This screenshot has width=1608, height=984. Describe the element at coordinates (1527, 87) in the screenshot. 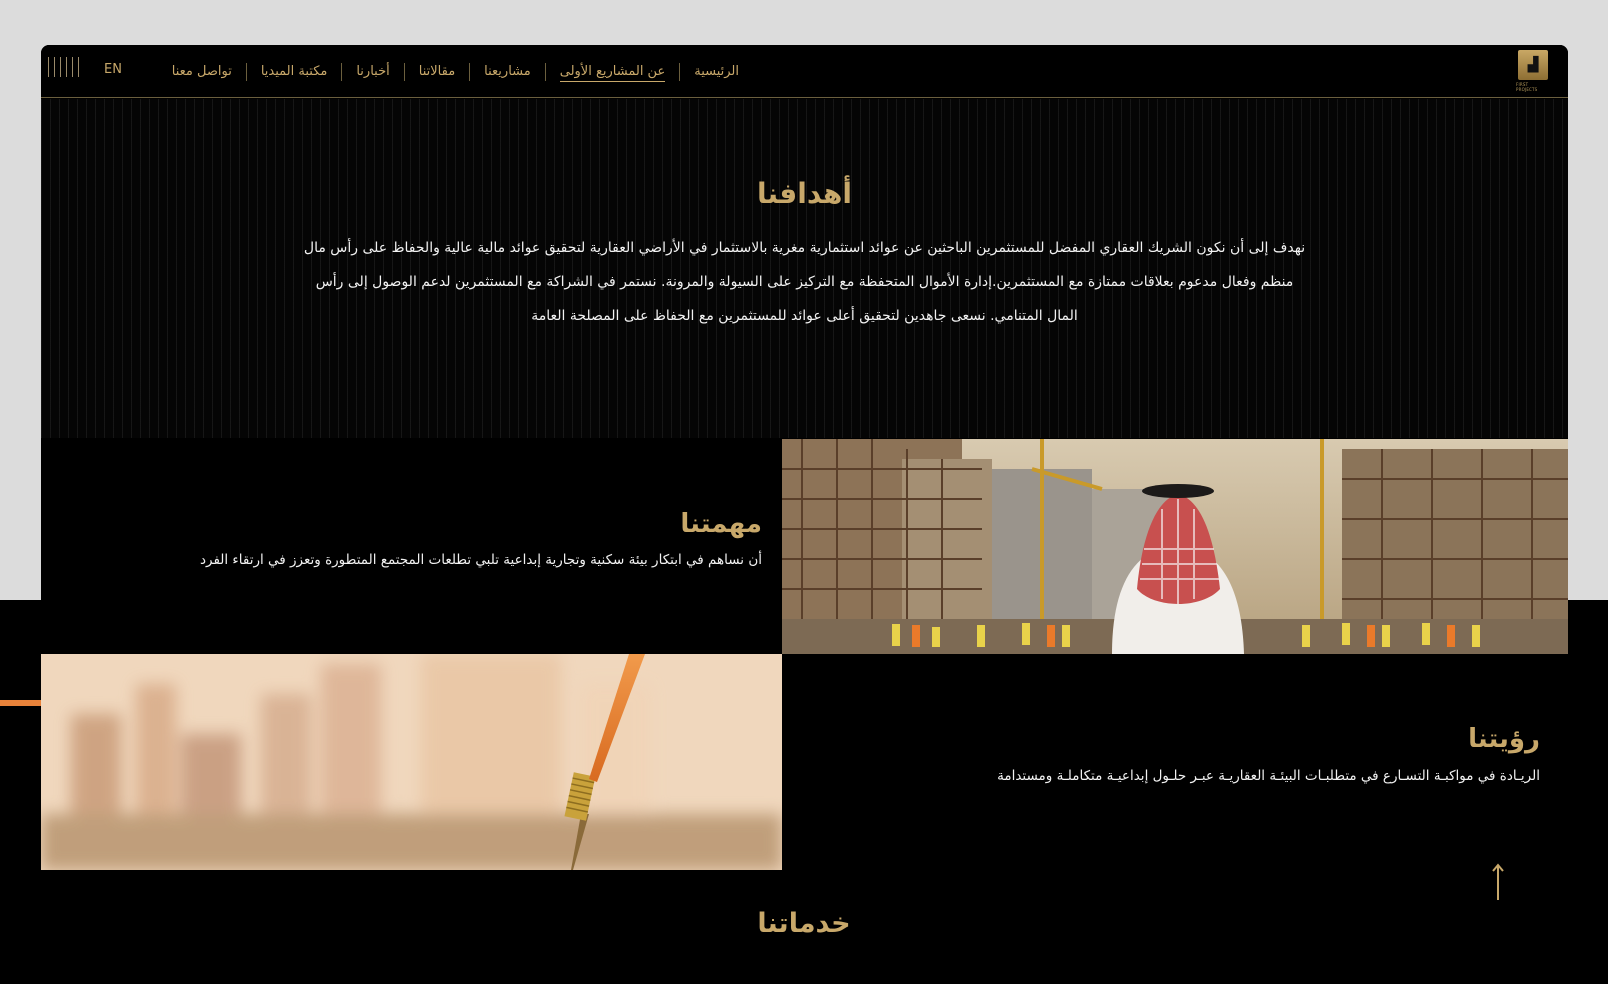

I see `logo-text: FIRST PROJECTS` at that location.